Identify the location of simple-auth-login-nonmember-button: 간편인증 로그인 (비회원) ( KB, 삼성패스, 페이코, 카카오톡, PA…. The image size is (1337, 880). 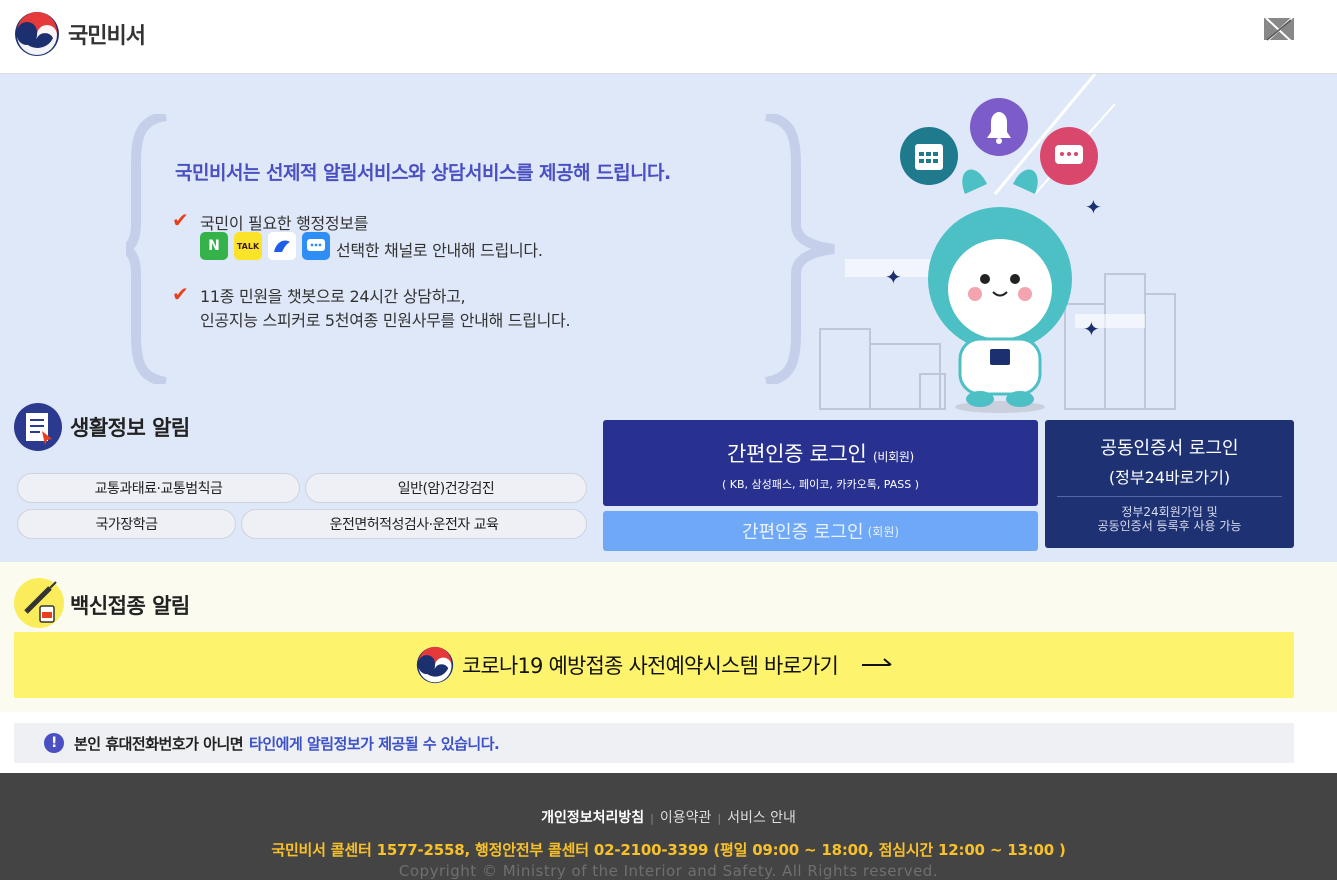
(820, 463).